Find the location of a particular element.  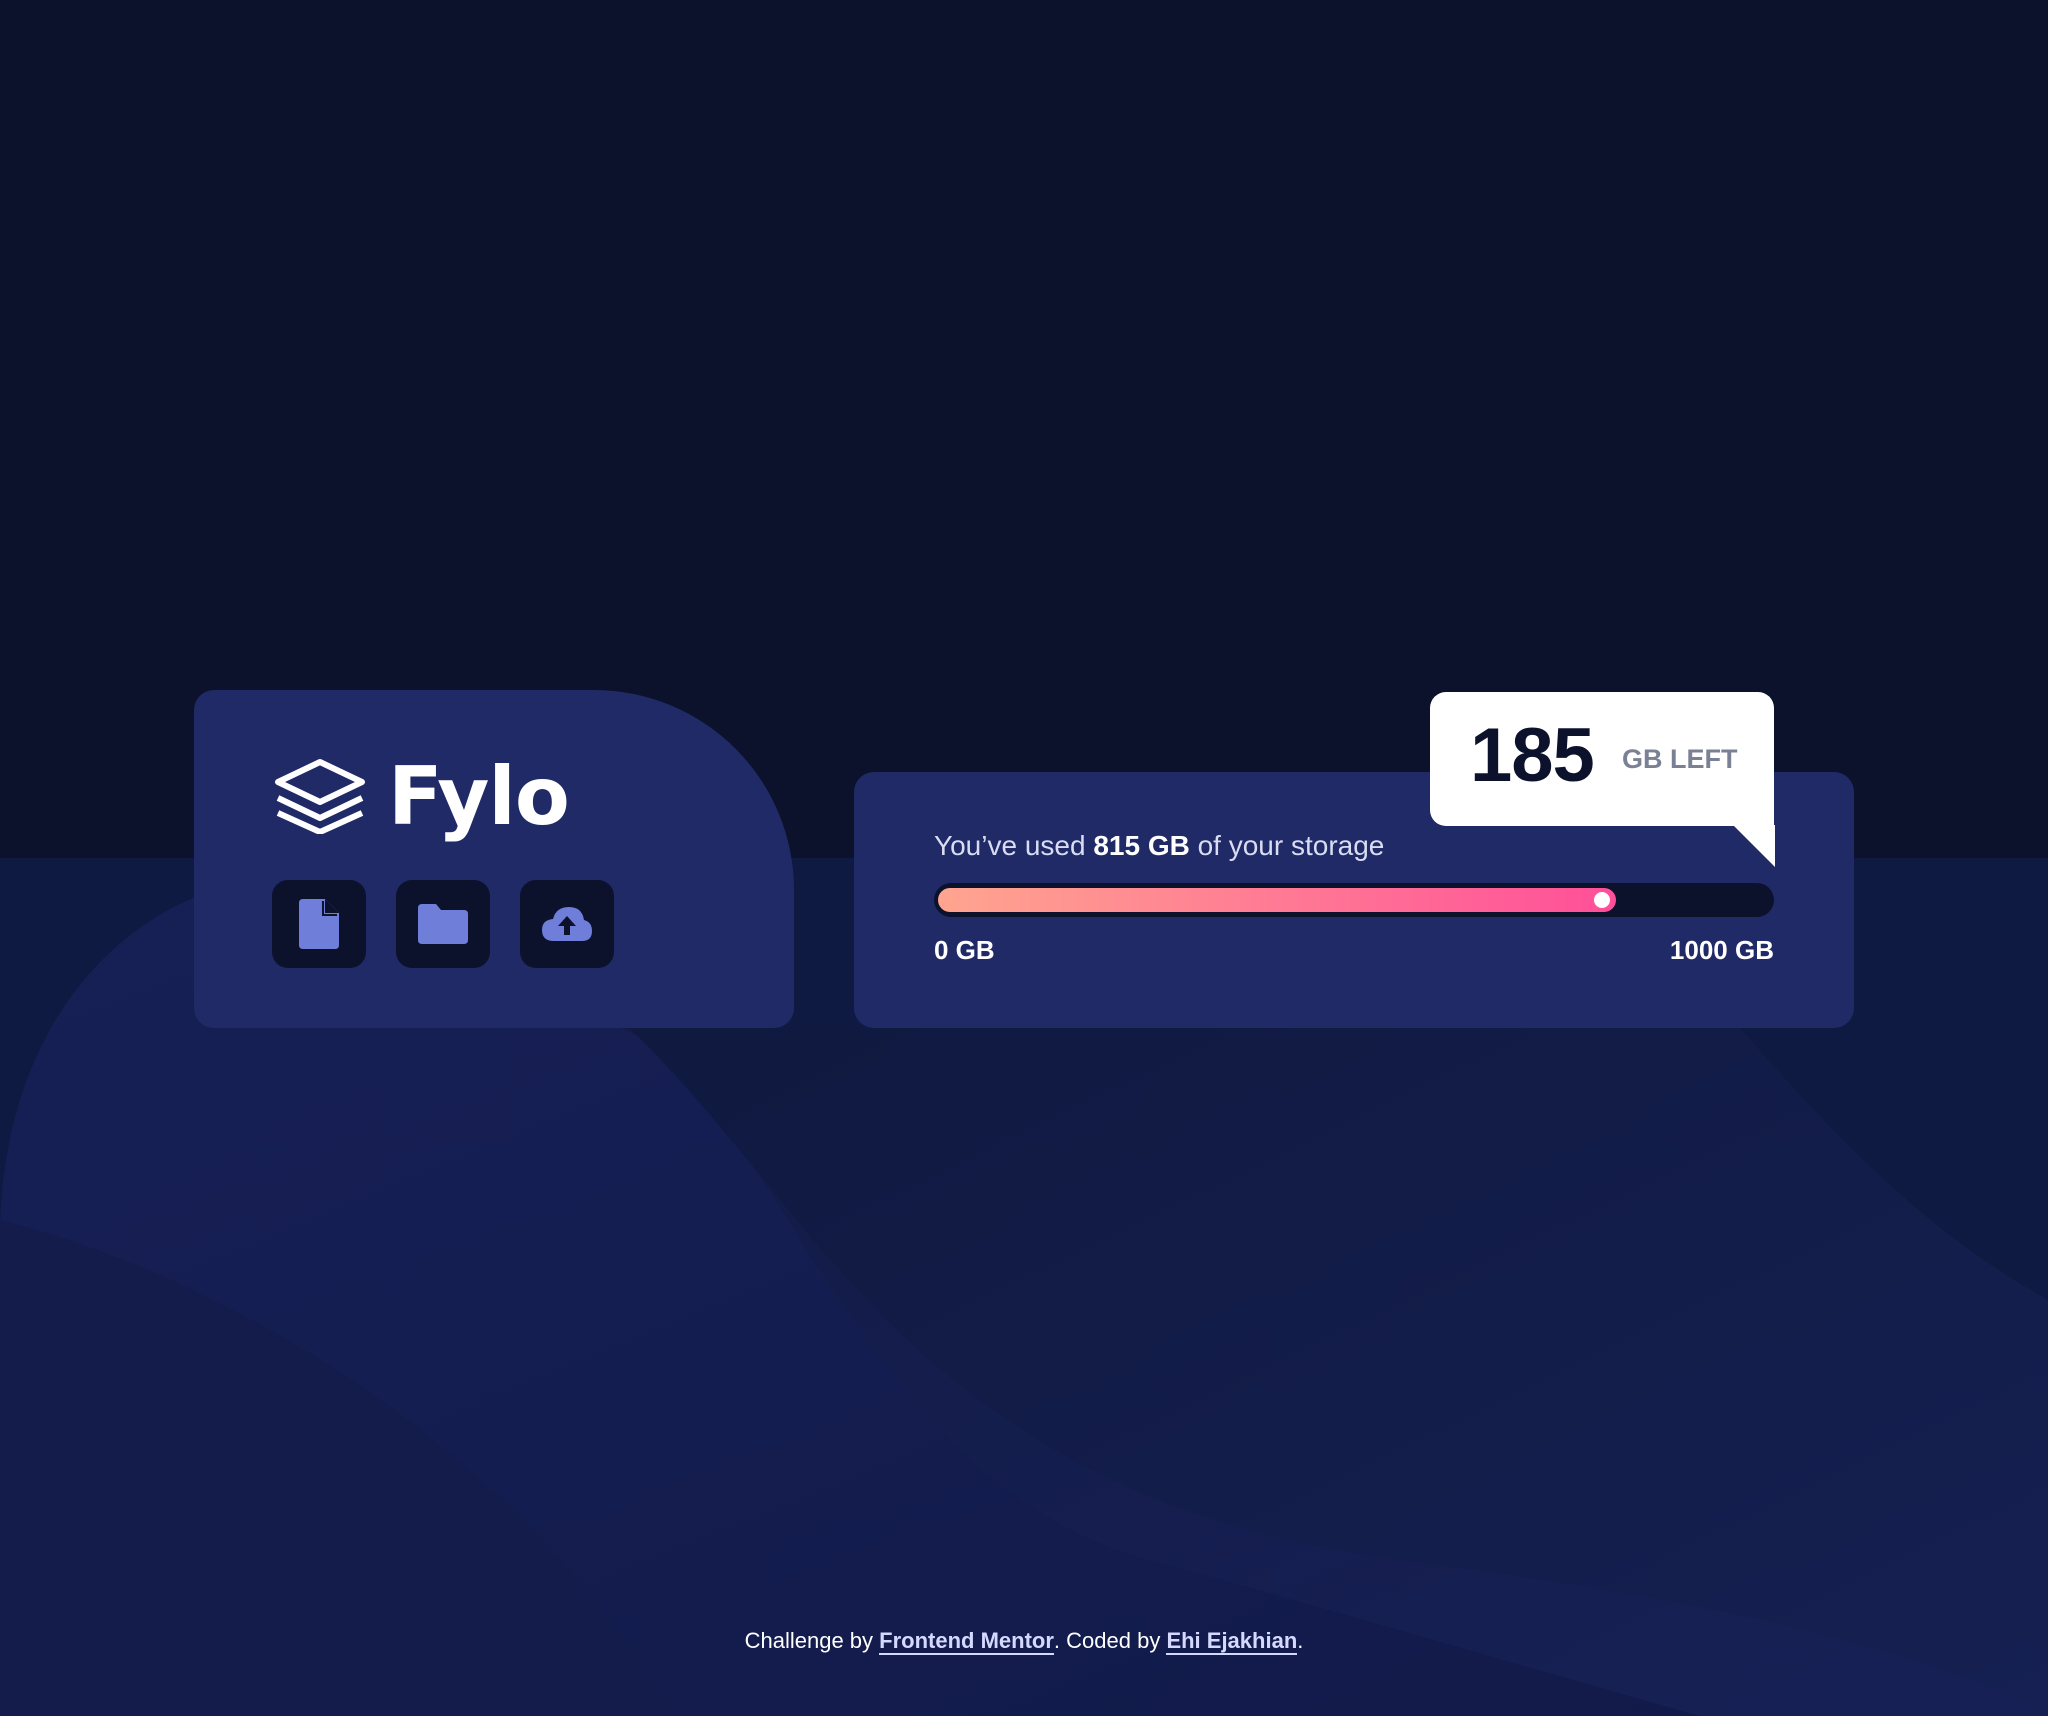

cloud-upload-icon is located at coordinates (567, 924).